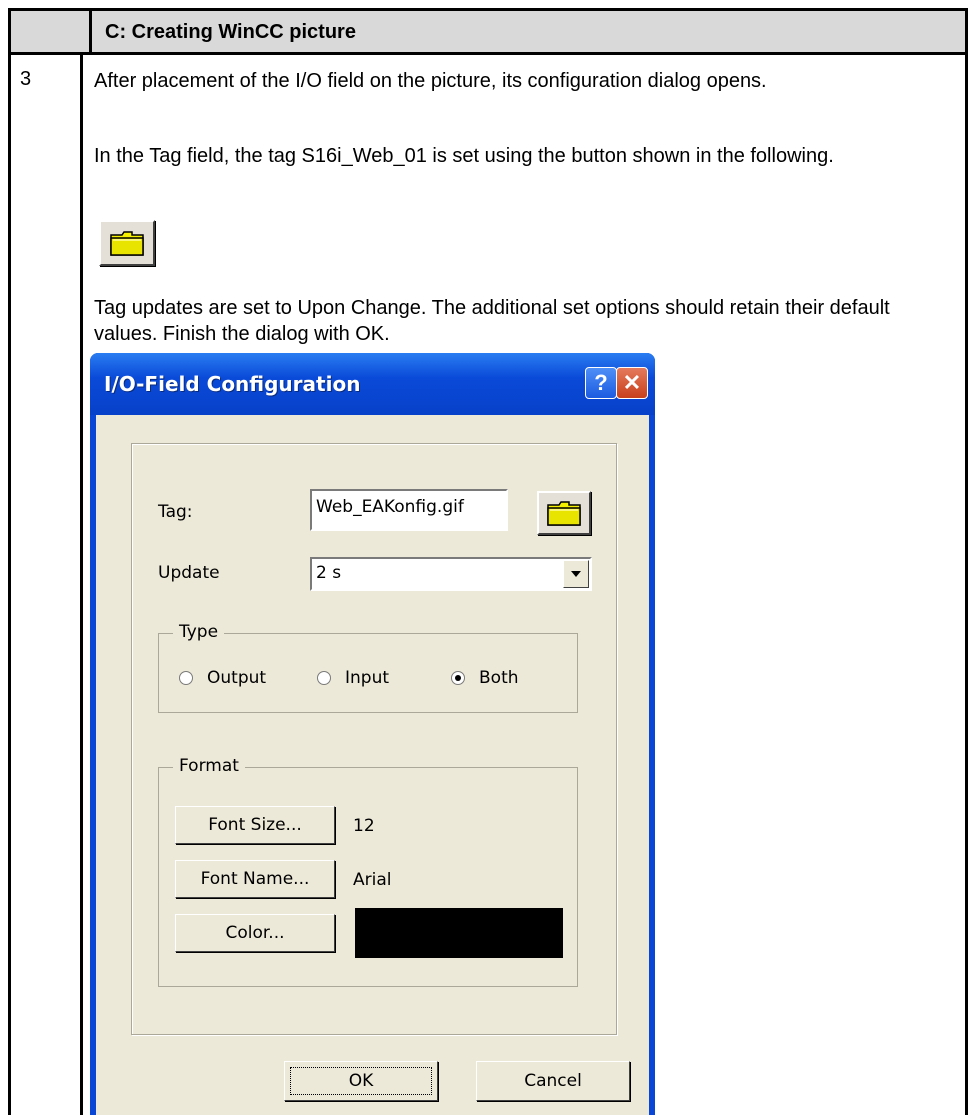 The image size is (977, 1115). I want to click on close-button: ✕, so click(632, 383).